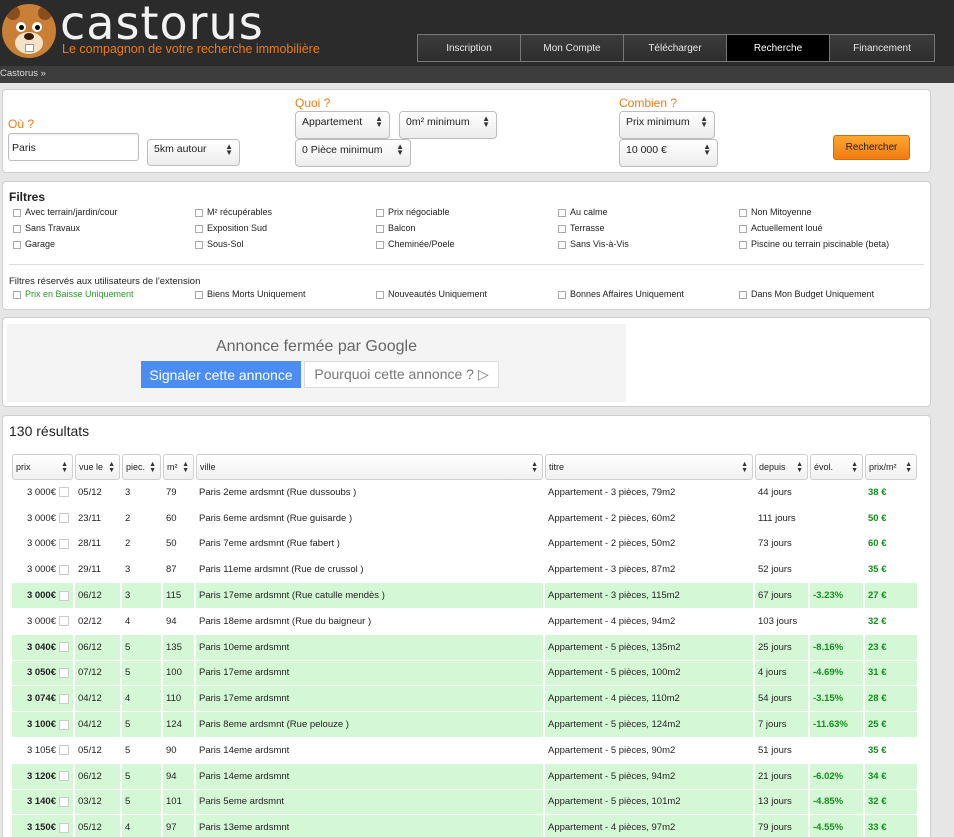  What do you see at coordinates (871, 147) in the screenshot?
I see `search-button: Rechercher` at bounding box center [871, 147].